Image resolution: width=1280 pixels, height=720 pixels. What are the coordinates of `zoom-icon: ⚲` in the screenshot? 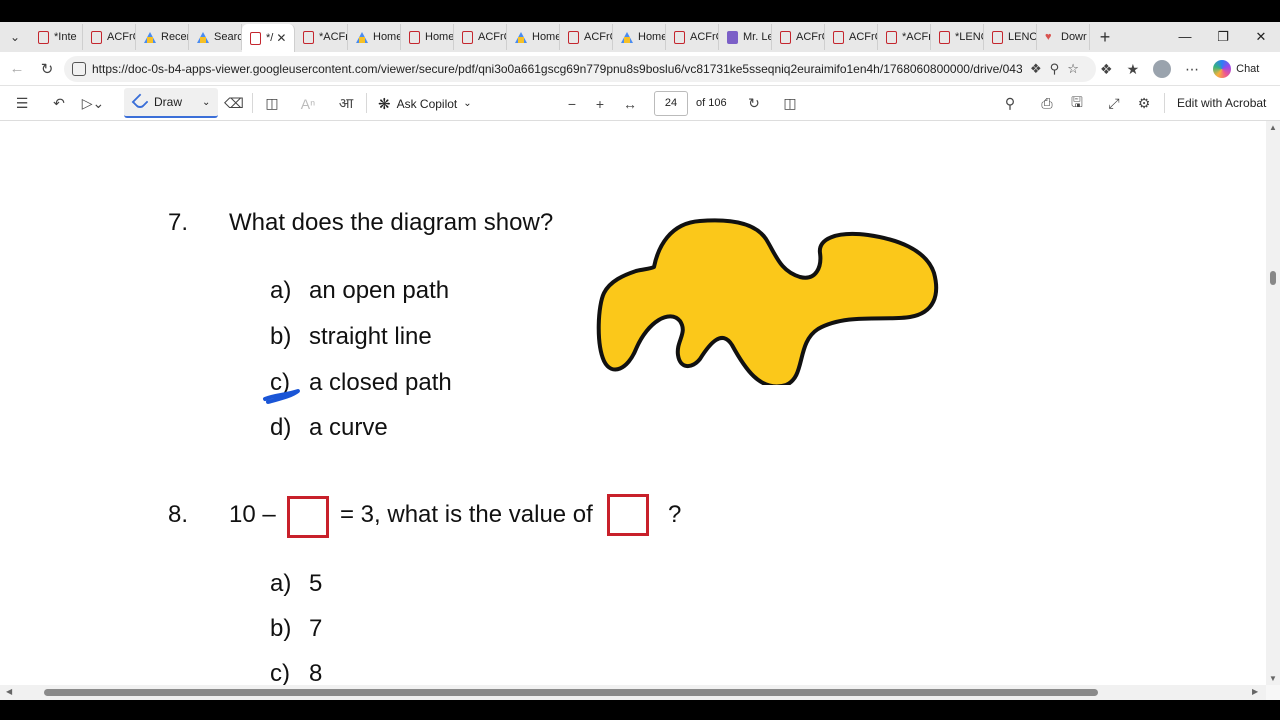 It's located at (1055, 69).